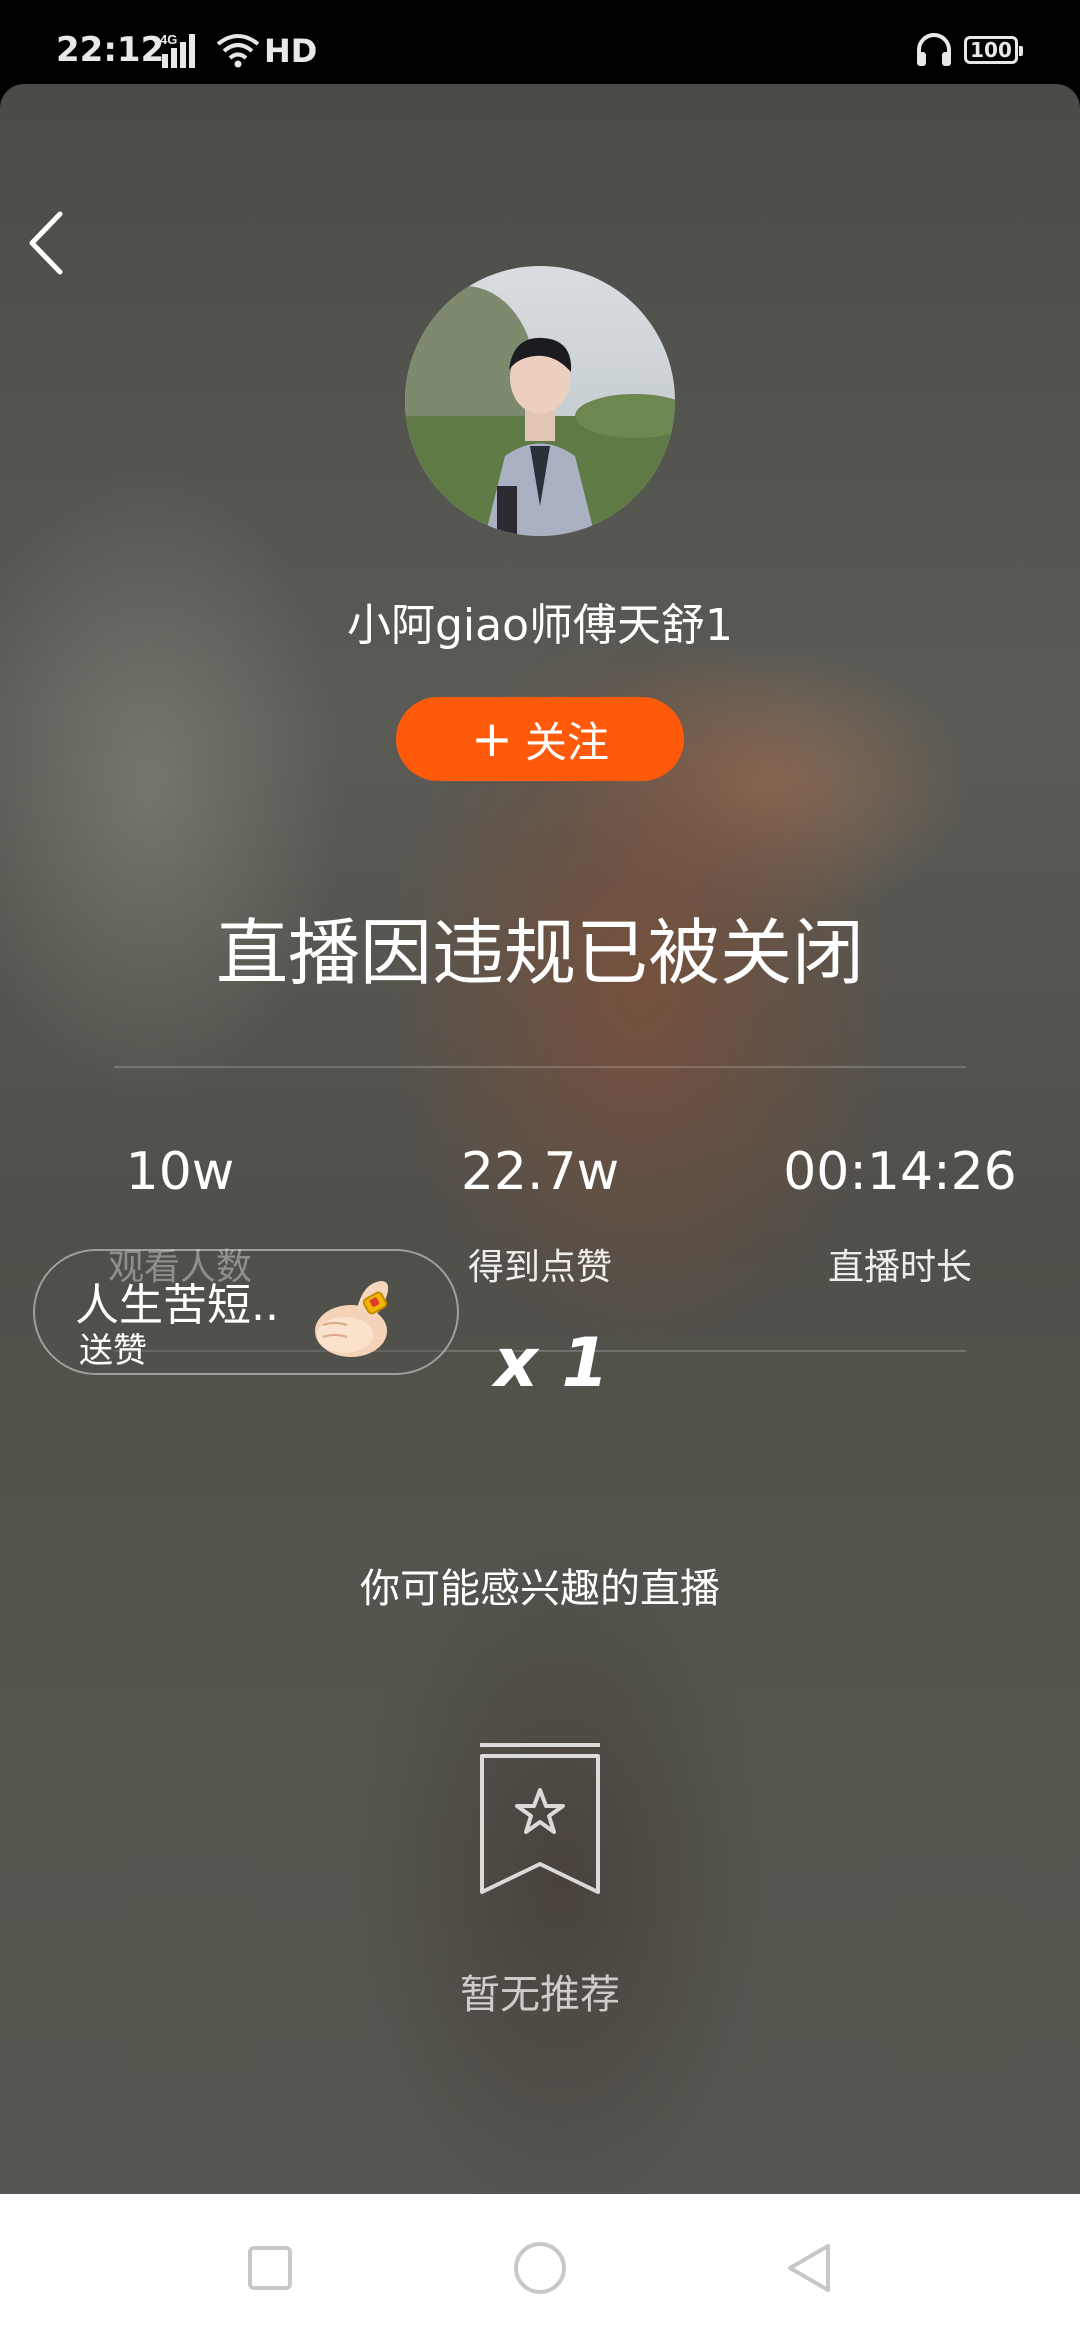 This screenshot has height=2340, width=1080. I want to click on gift-count: x 1, so click(551, 1363).